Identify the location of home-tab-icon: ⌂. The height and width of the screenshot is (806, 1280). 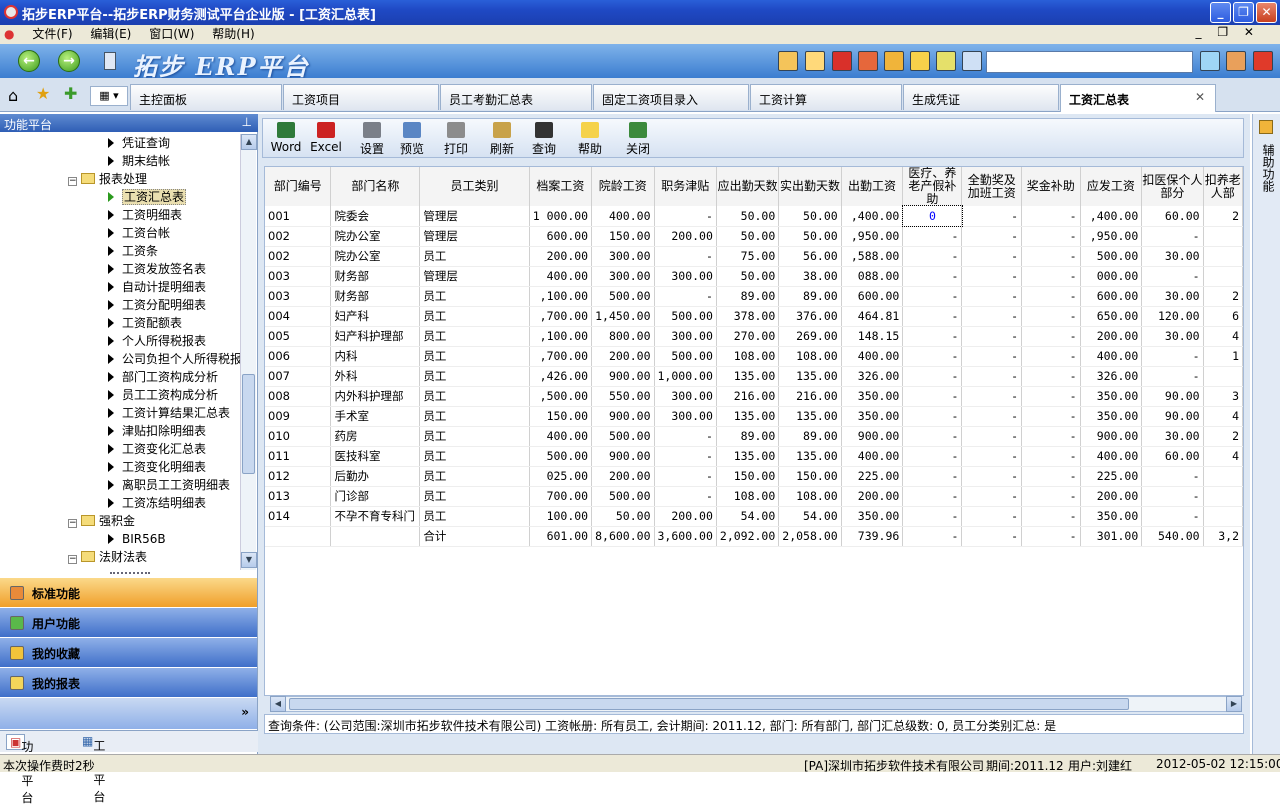
(13, 95).